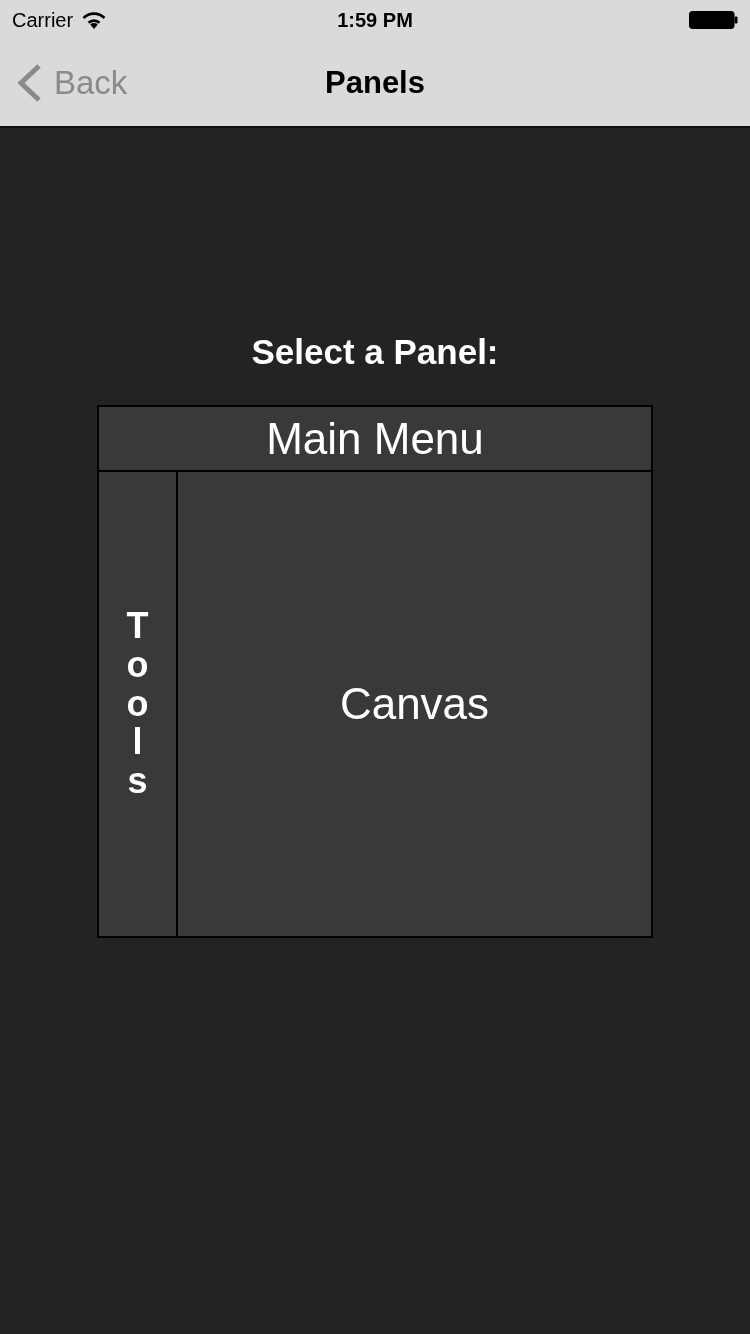 The width and height of the screenshot is (750, 1334). Describe the element at coordinates (375, 351) in the screenshot. I see `prompt-label: Select a Panel:` at that location.